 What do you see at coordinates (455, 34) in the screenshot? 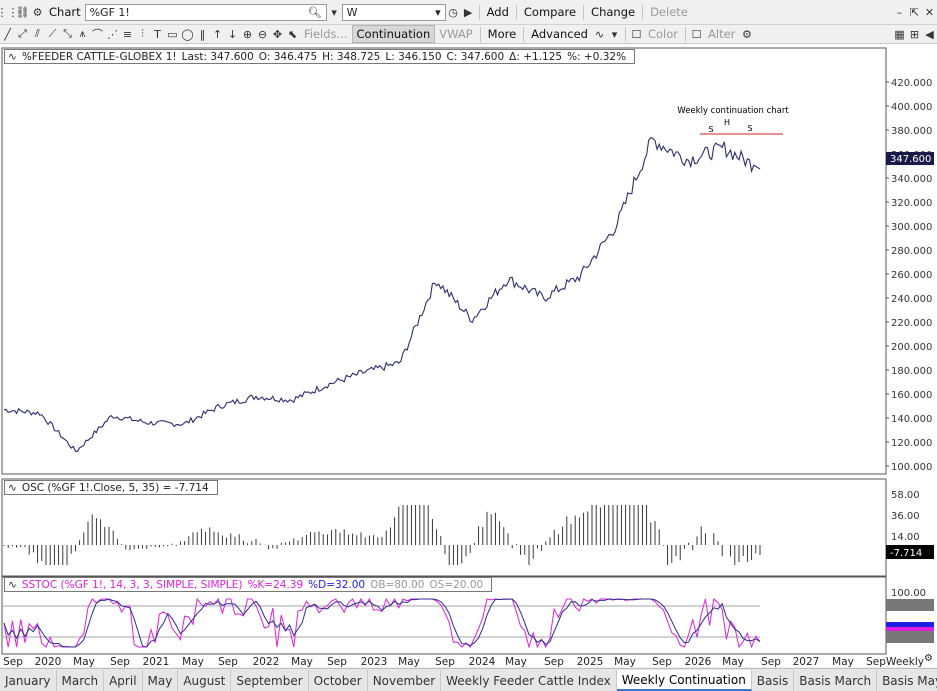
I see `vwap-button: VWAP` at bounding box center [455, 34].